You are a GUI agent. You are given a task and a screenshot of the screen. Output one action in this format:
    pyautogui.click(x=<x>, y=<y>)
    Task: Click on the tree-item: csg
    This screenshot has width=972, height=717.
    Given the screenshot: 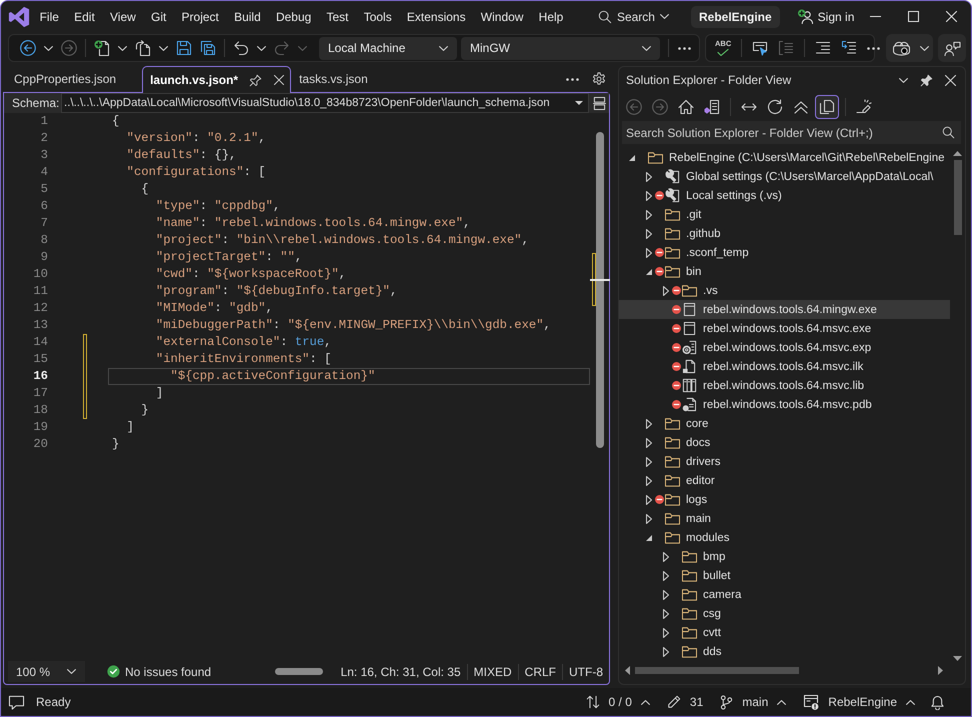 What is the action you would take?
    pyautogui.click(x=784, y=613)
    